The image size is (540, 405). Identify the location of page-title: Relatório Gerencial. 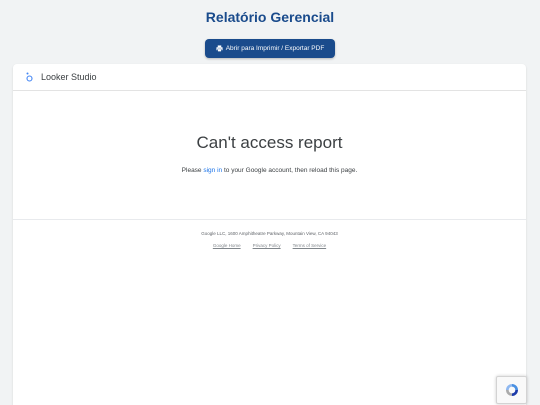
(270, 17).